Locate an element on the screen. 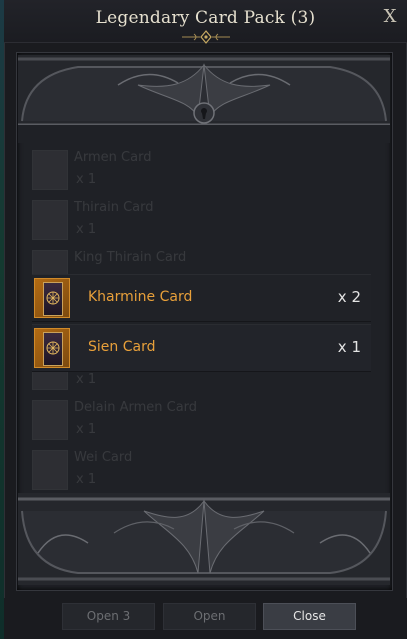 The image size is (407, 639). card-name: Kharmine Card is located at coordinates (140, 297).